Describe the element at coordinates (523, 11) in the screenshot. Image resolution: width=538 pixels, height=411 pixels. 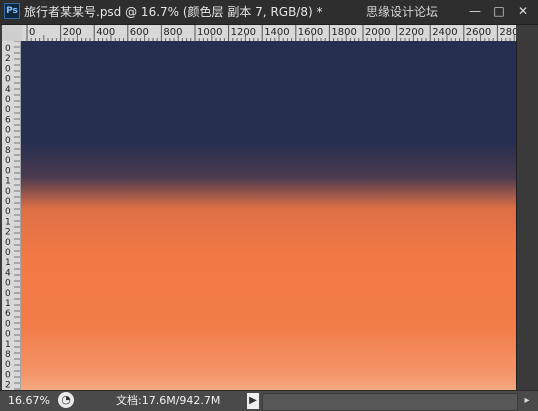
I see `close-icon: ✕` at that location.